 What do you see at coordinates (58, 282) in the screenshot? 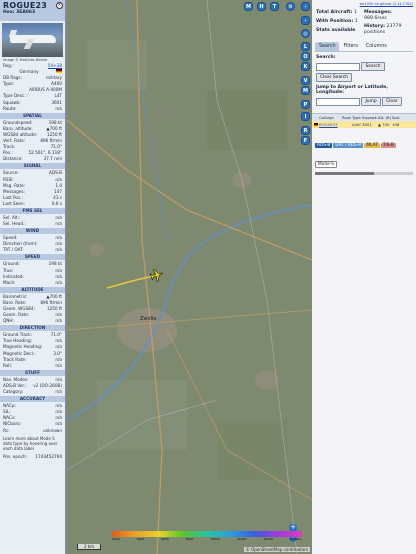
I see `speed-value: n/a` at bounding box center [58, 282].